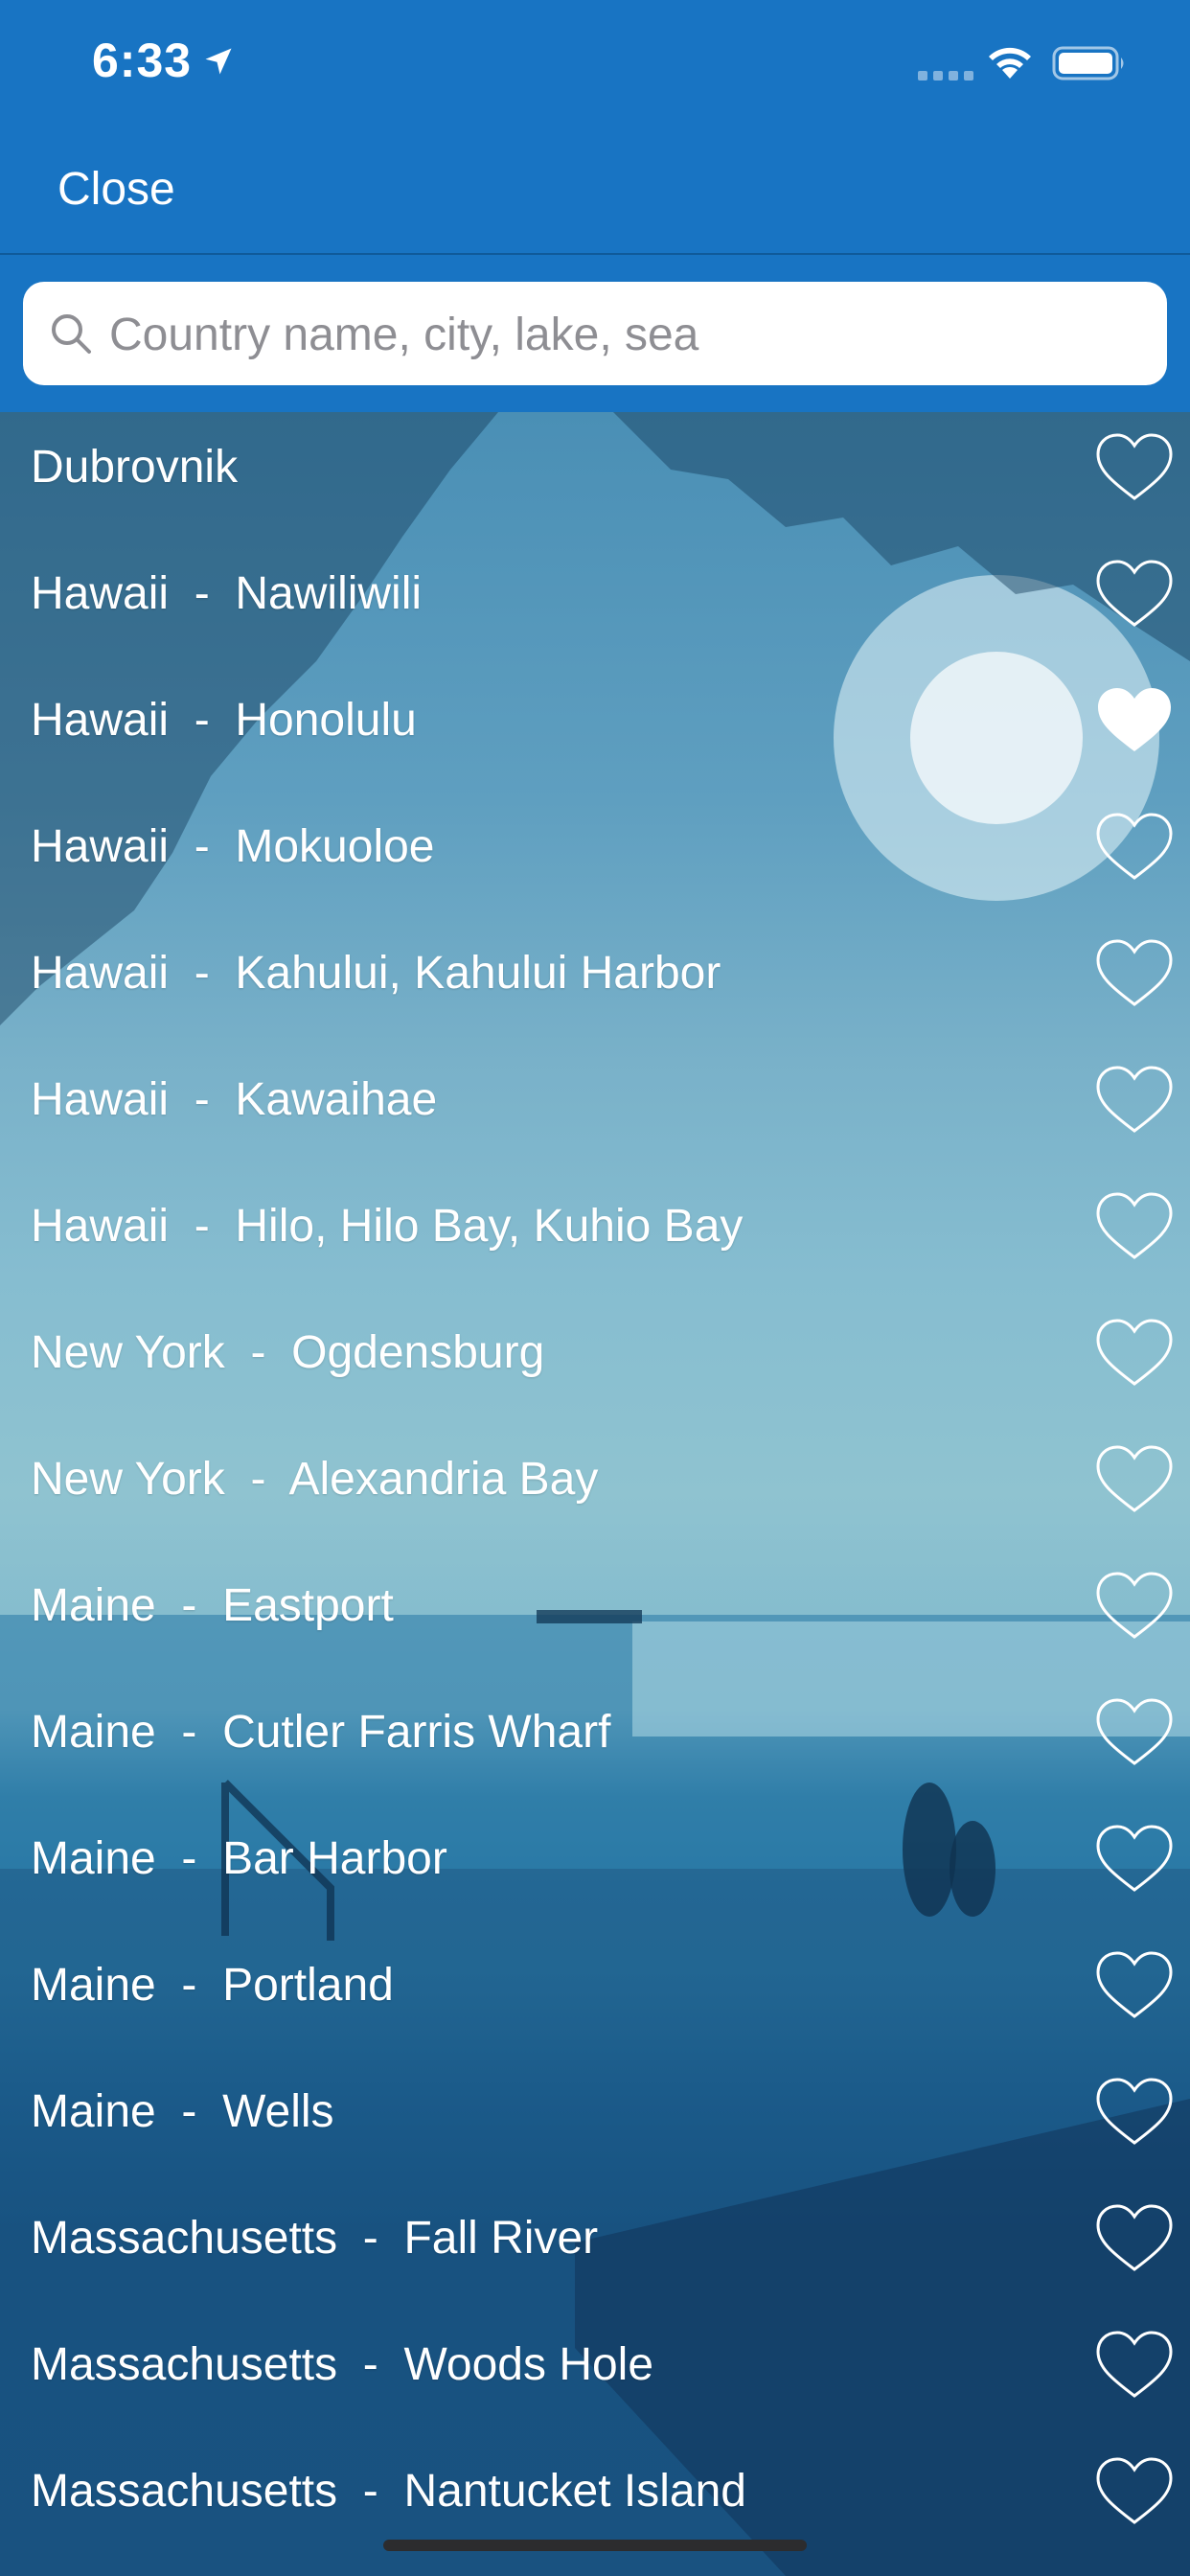  What do you see at coordinates (234, 1099) in the screenshot?
I see `location-label: Hawaii - Kawaihae` at bounding box center [234, 1099].